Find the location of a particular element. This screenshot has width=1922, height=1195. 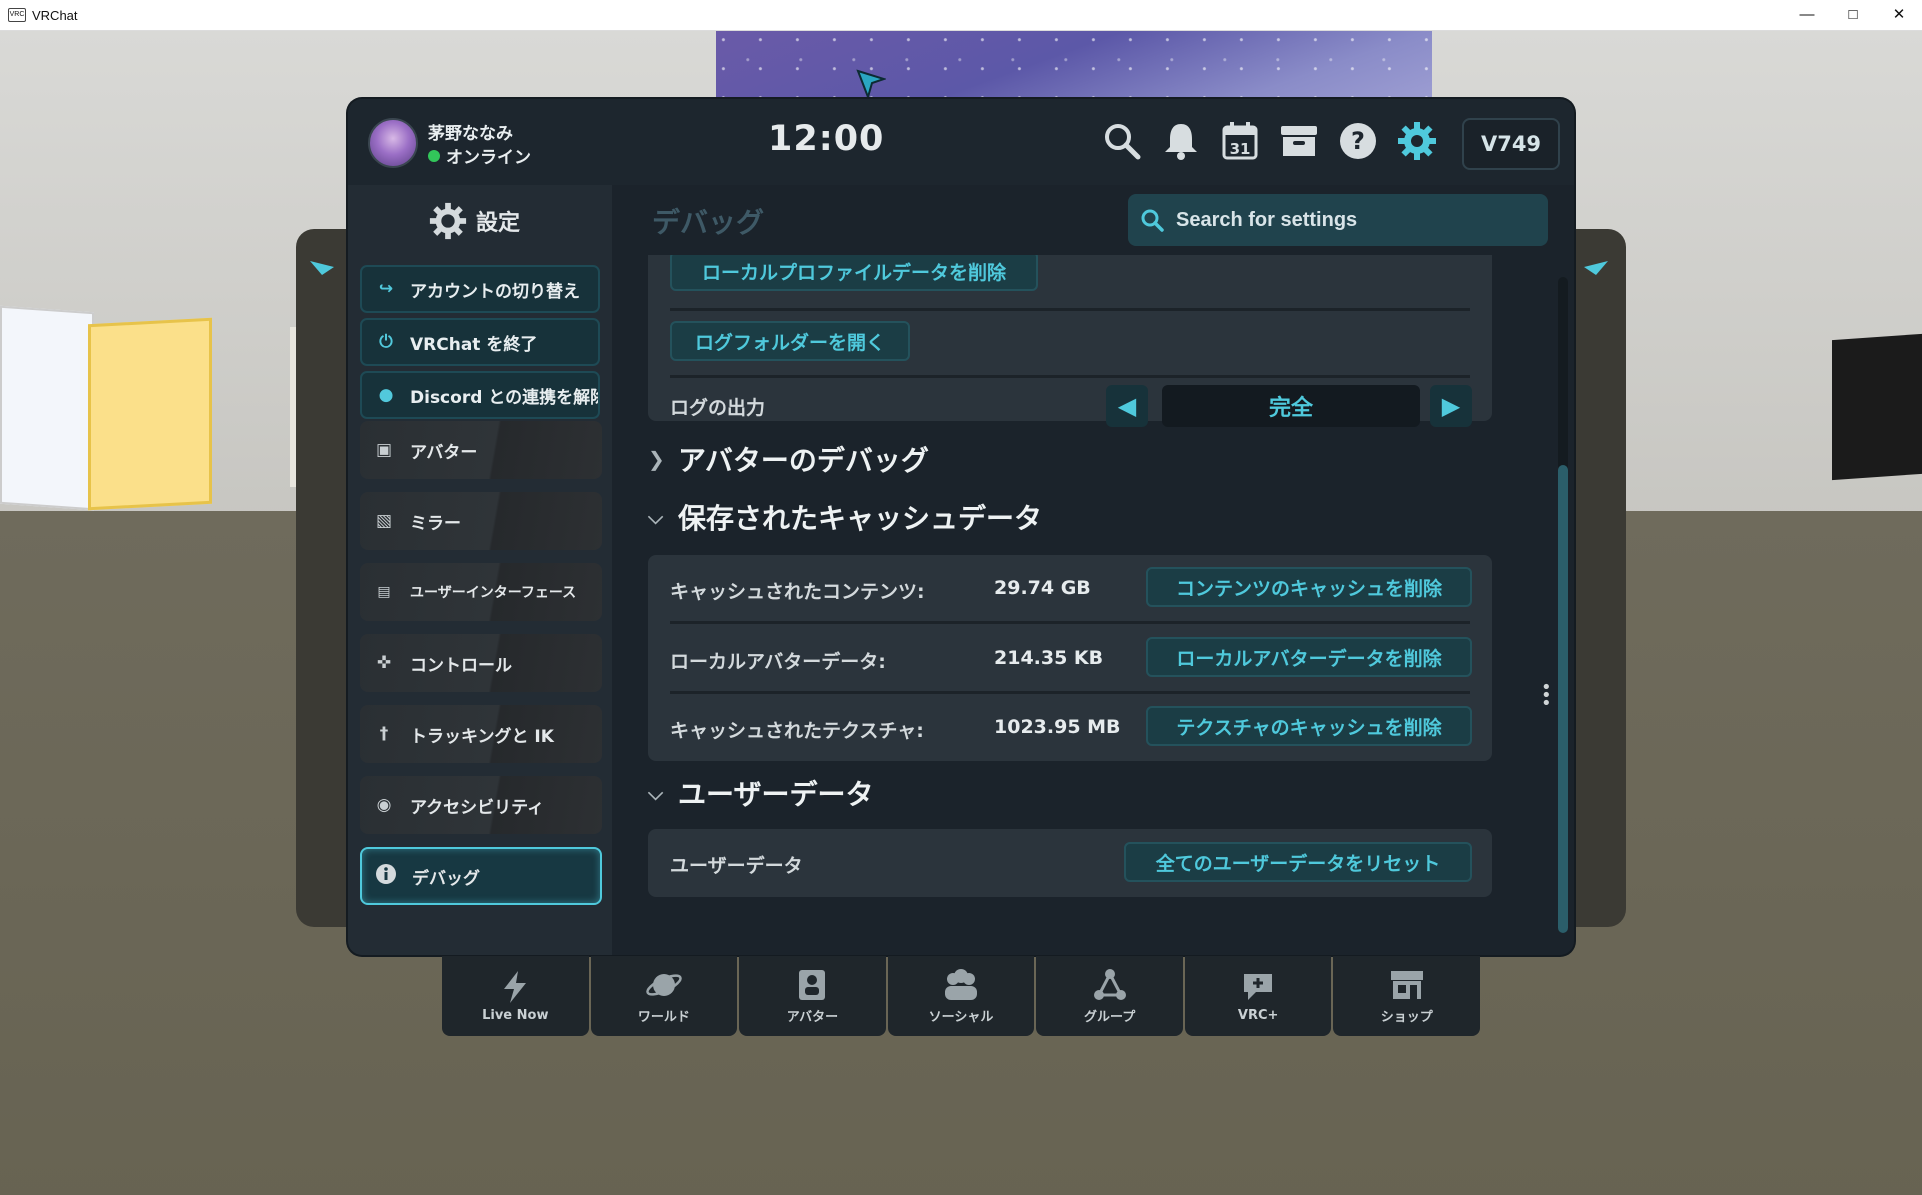

dock-tab-worlds: ワールド is located at coordinates (664, 996).